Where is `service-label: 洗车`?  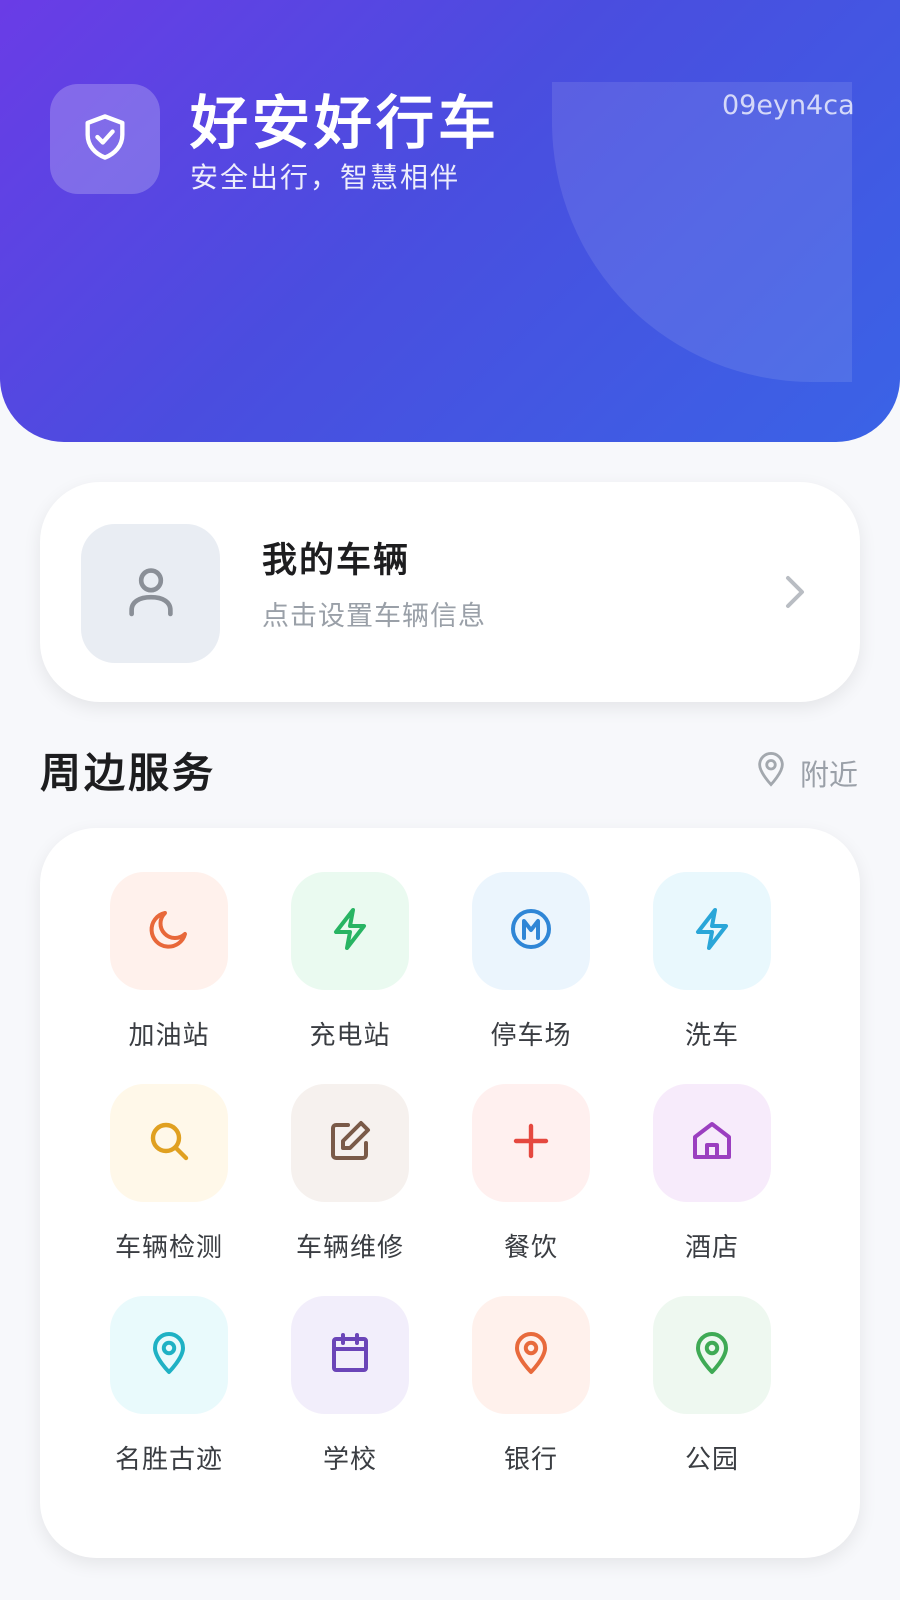
service-label: 洗车 is located at coordinates (711, 1036).